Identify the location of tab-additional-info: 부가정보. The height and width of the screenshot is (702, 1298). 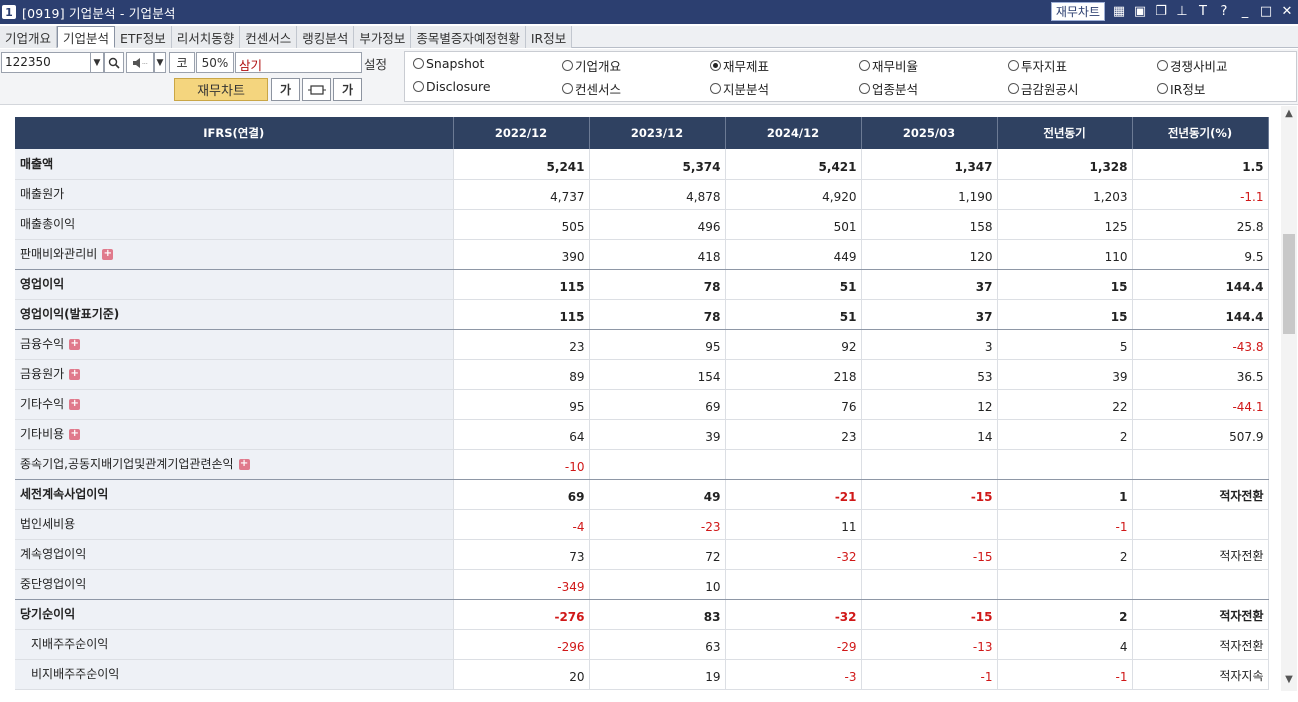
(383, 37).